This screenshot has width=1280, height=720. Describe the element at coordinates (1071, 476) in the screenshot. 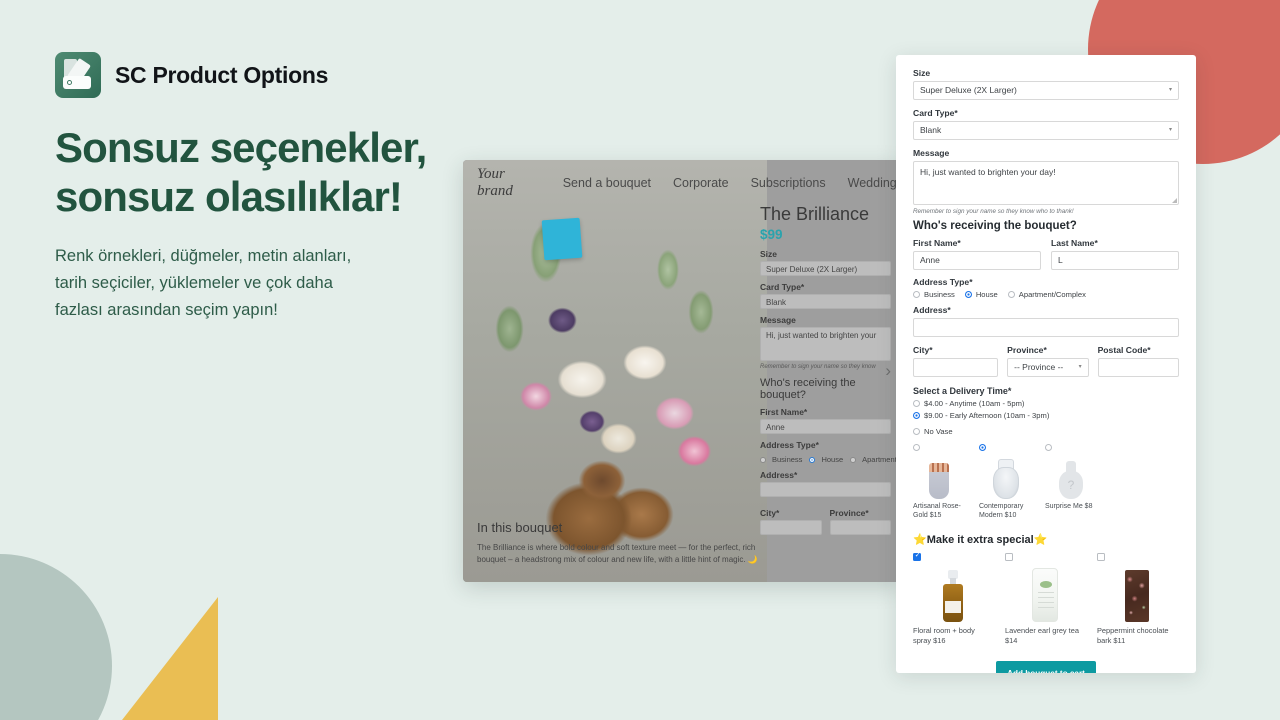

I see `vase-surprise-icon` at that location.